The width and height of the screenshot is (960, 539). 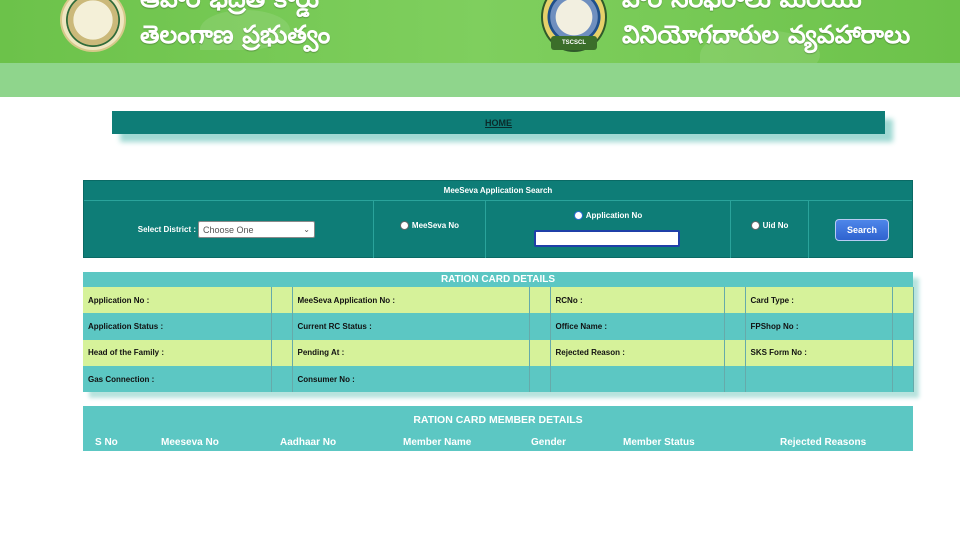 I want to click on column-header-rejected-reasons: Rejected Reasons, so click(x=823, y=442).